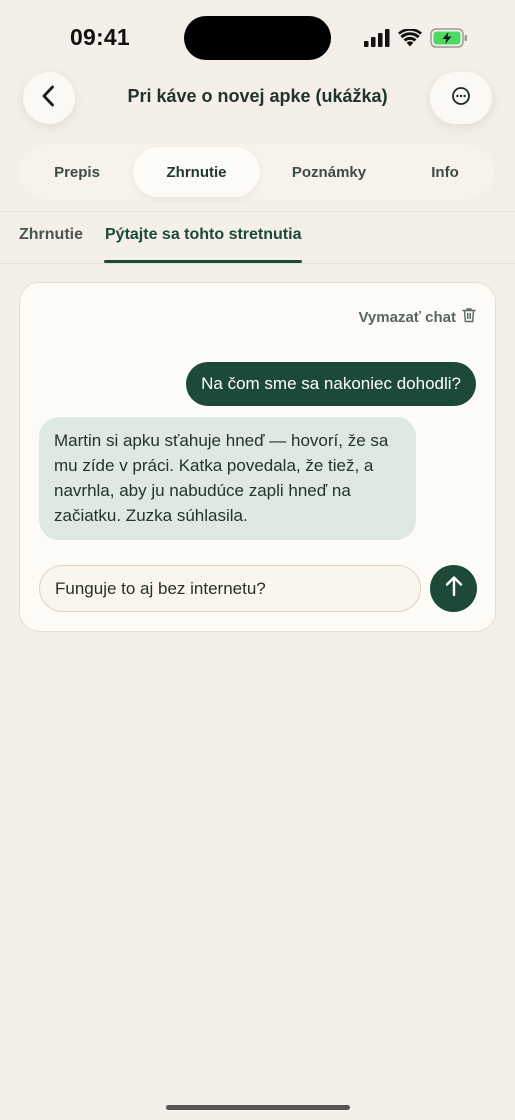  I want to click on battery-charging-icon, so click(449, 38).